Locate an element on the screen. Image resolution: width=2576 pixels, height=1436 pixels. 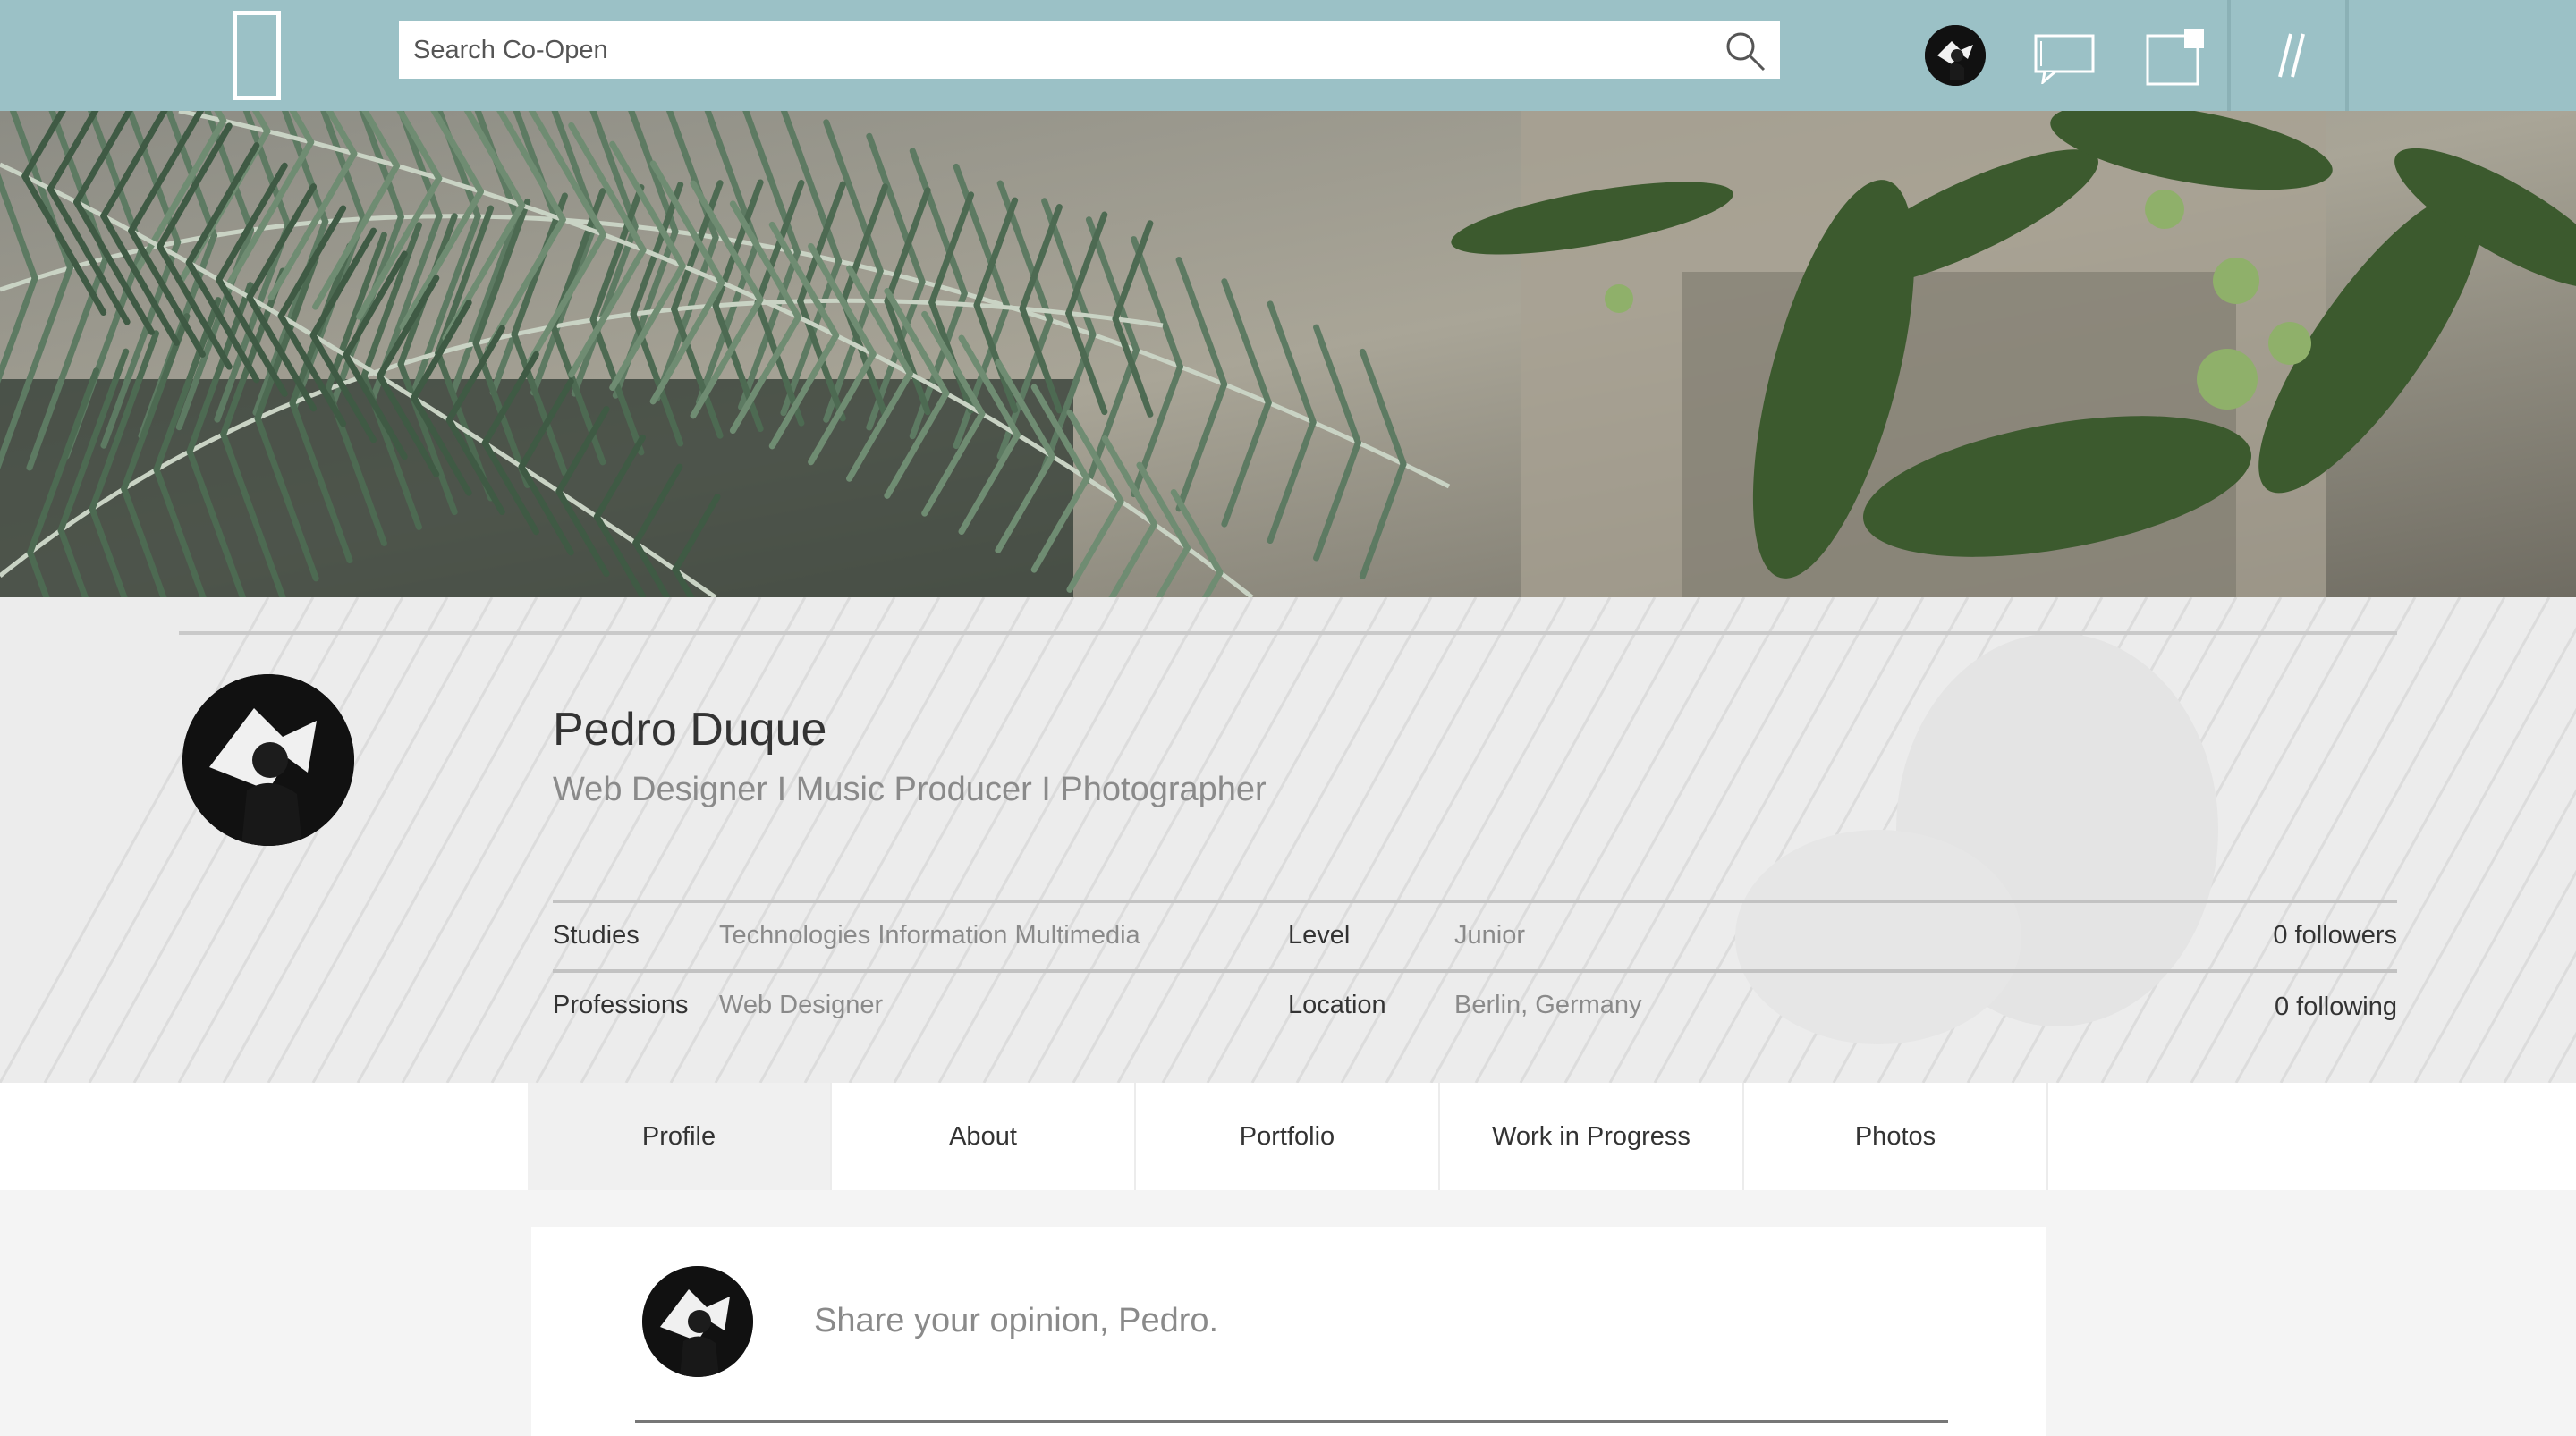
menu-button is located at coordinates (2288, 55).